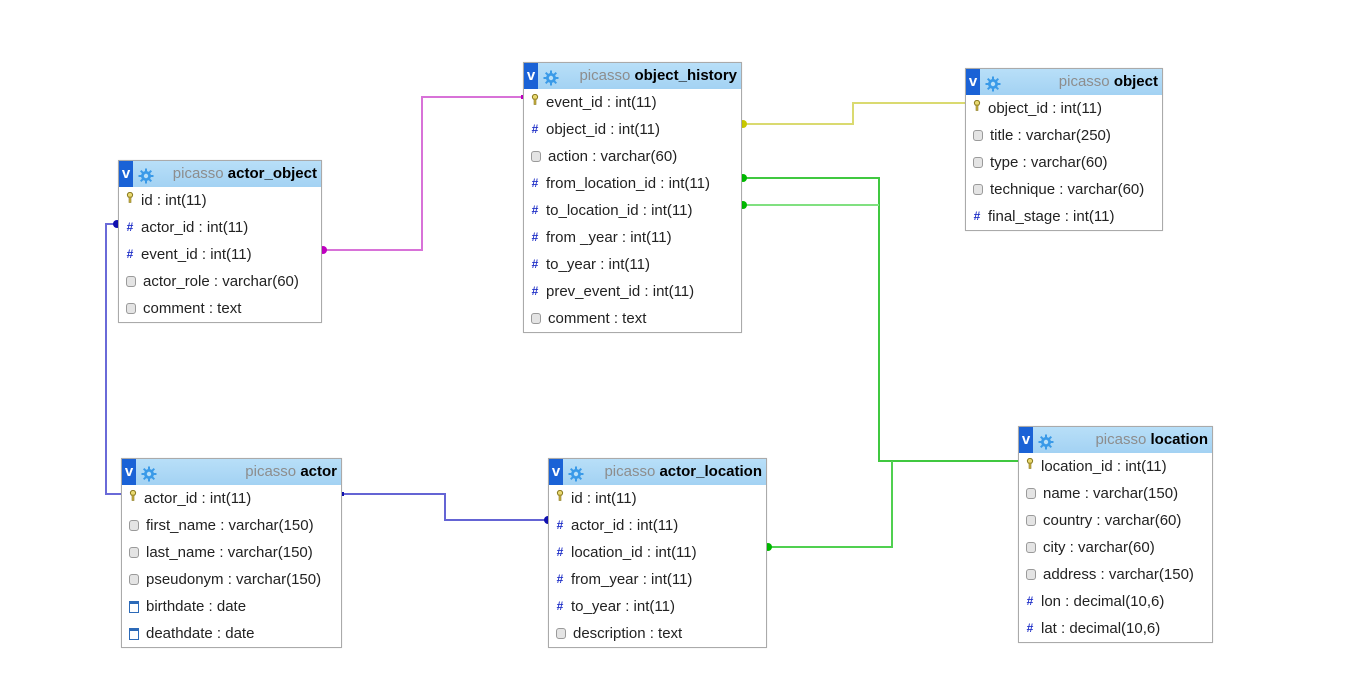 This screenshot has width=1349, height=697. Describe the element at coordinates (1050, 135) in the screenshot. I see `column-label: title : varchar(250)` at that location.